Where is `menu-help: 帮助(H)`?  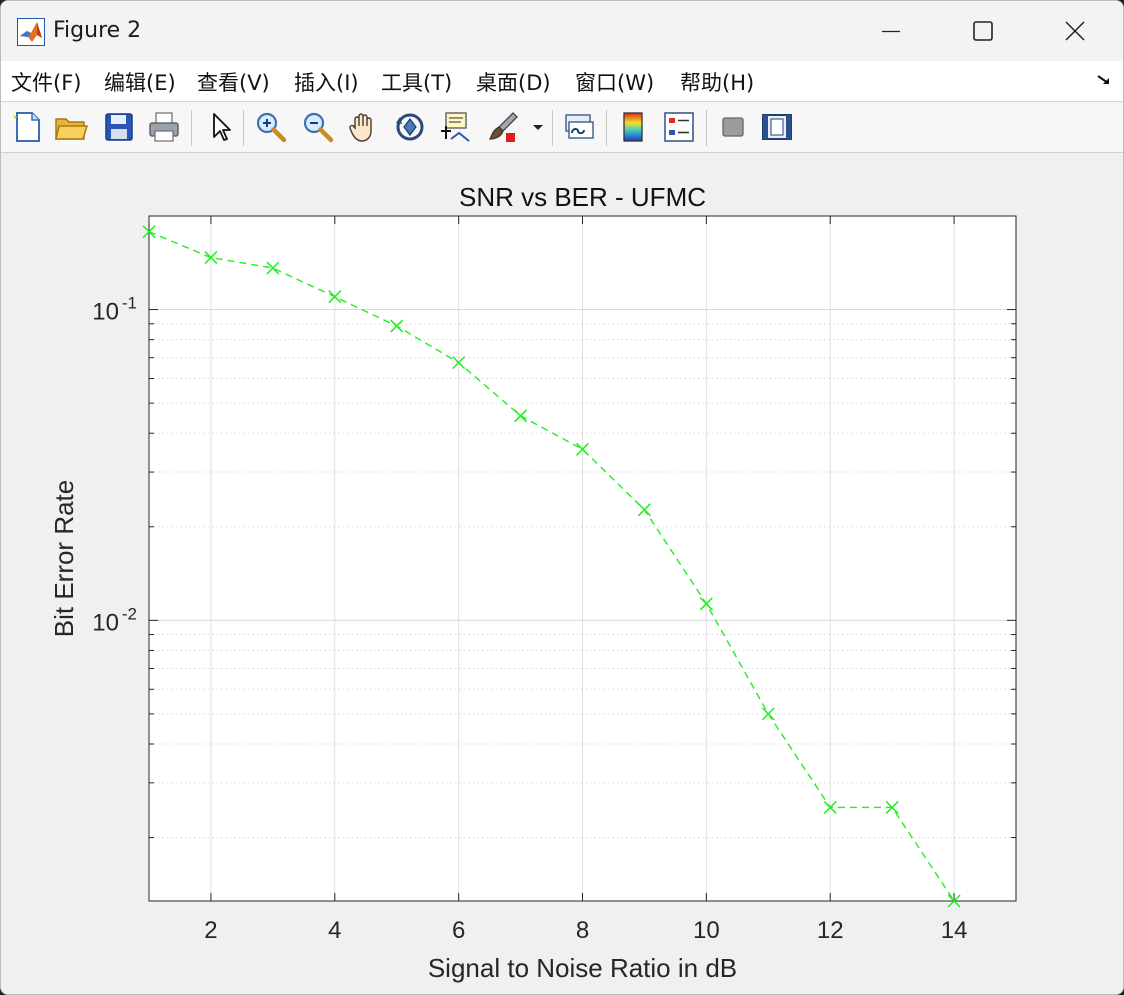
menu-help: 帮助(H) is located at coordinates (717, 82).